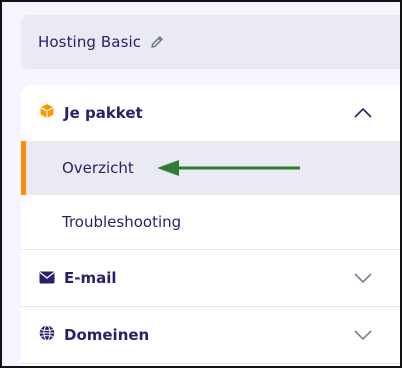 This screenshot has width=402, height=368. Describe the element at coordinates (122, 222) in the screenshot. I see `menu-item-label: Troubleshooting` at that location.